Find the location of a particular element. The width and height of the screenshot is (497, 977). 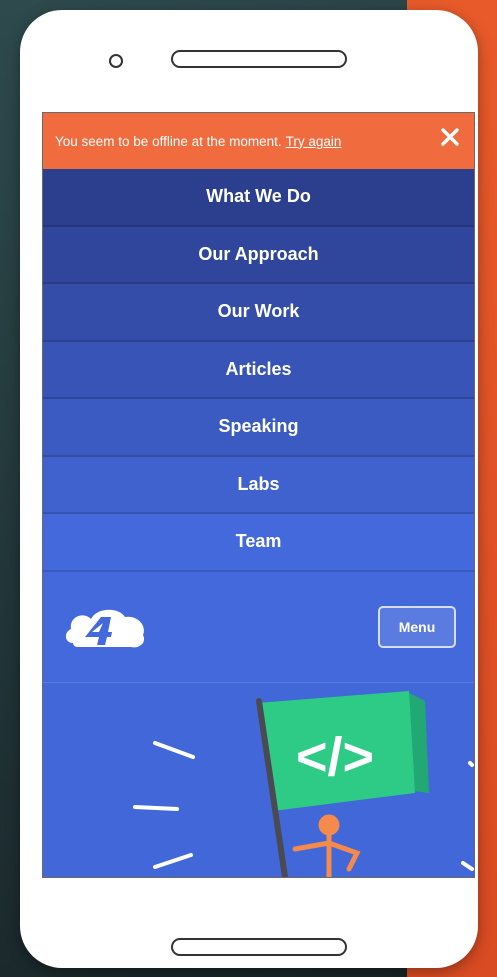

nav-item-labs: Labs is located at coordinates (258, 485).